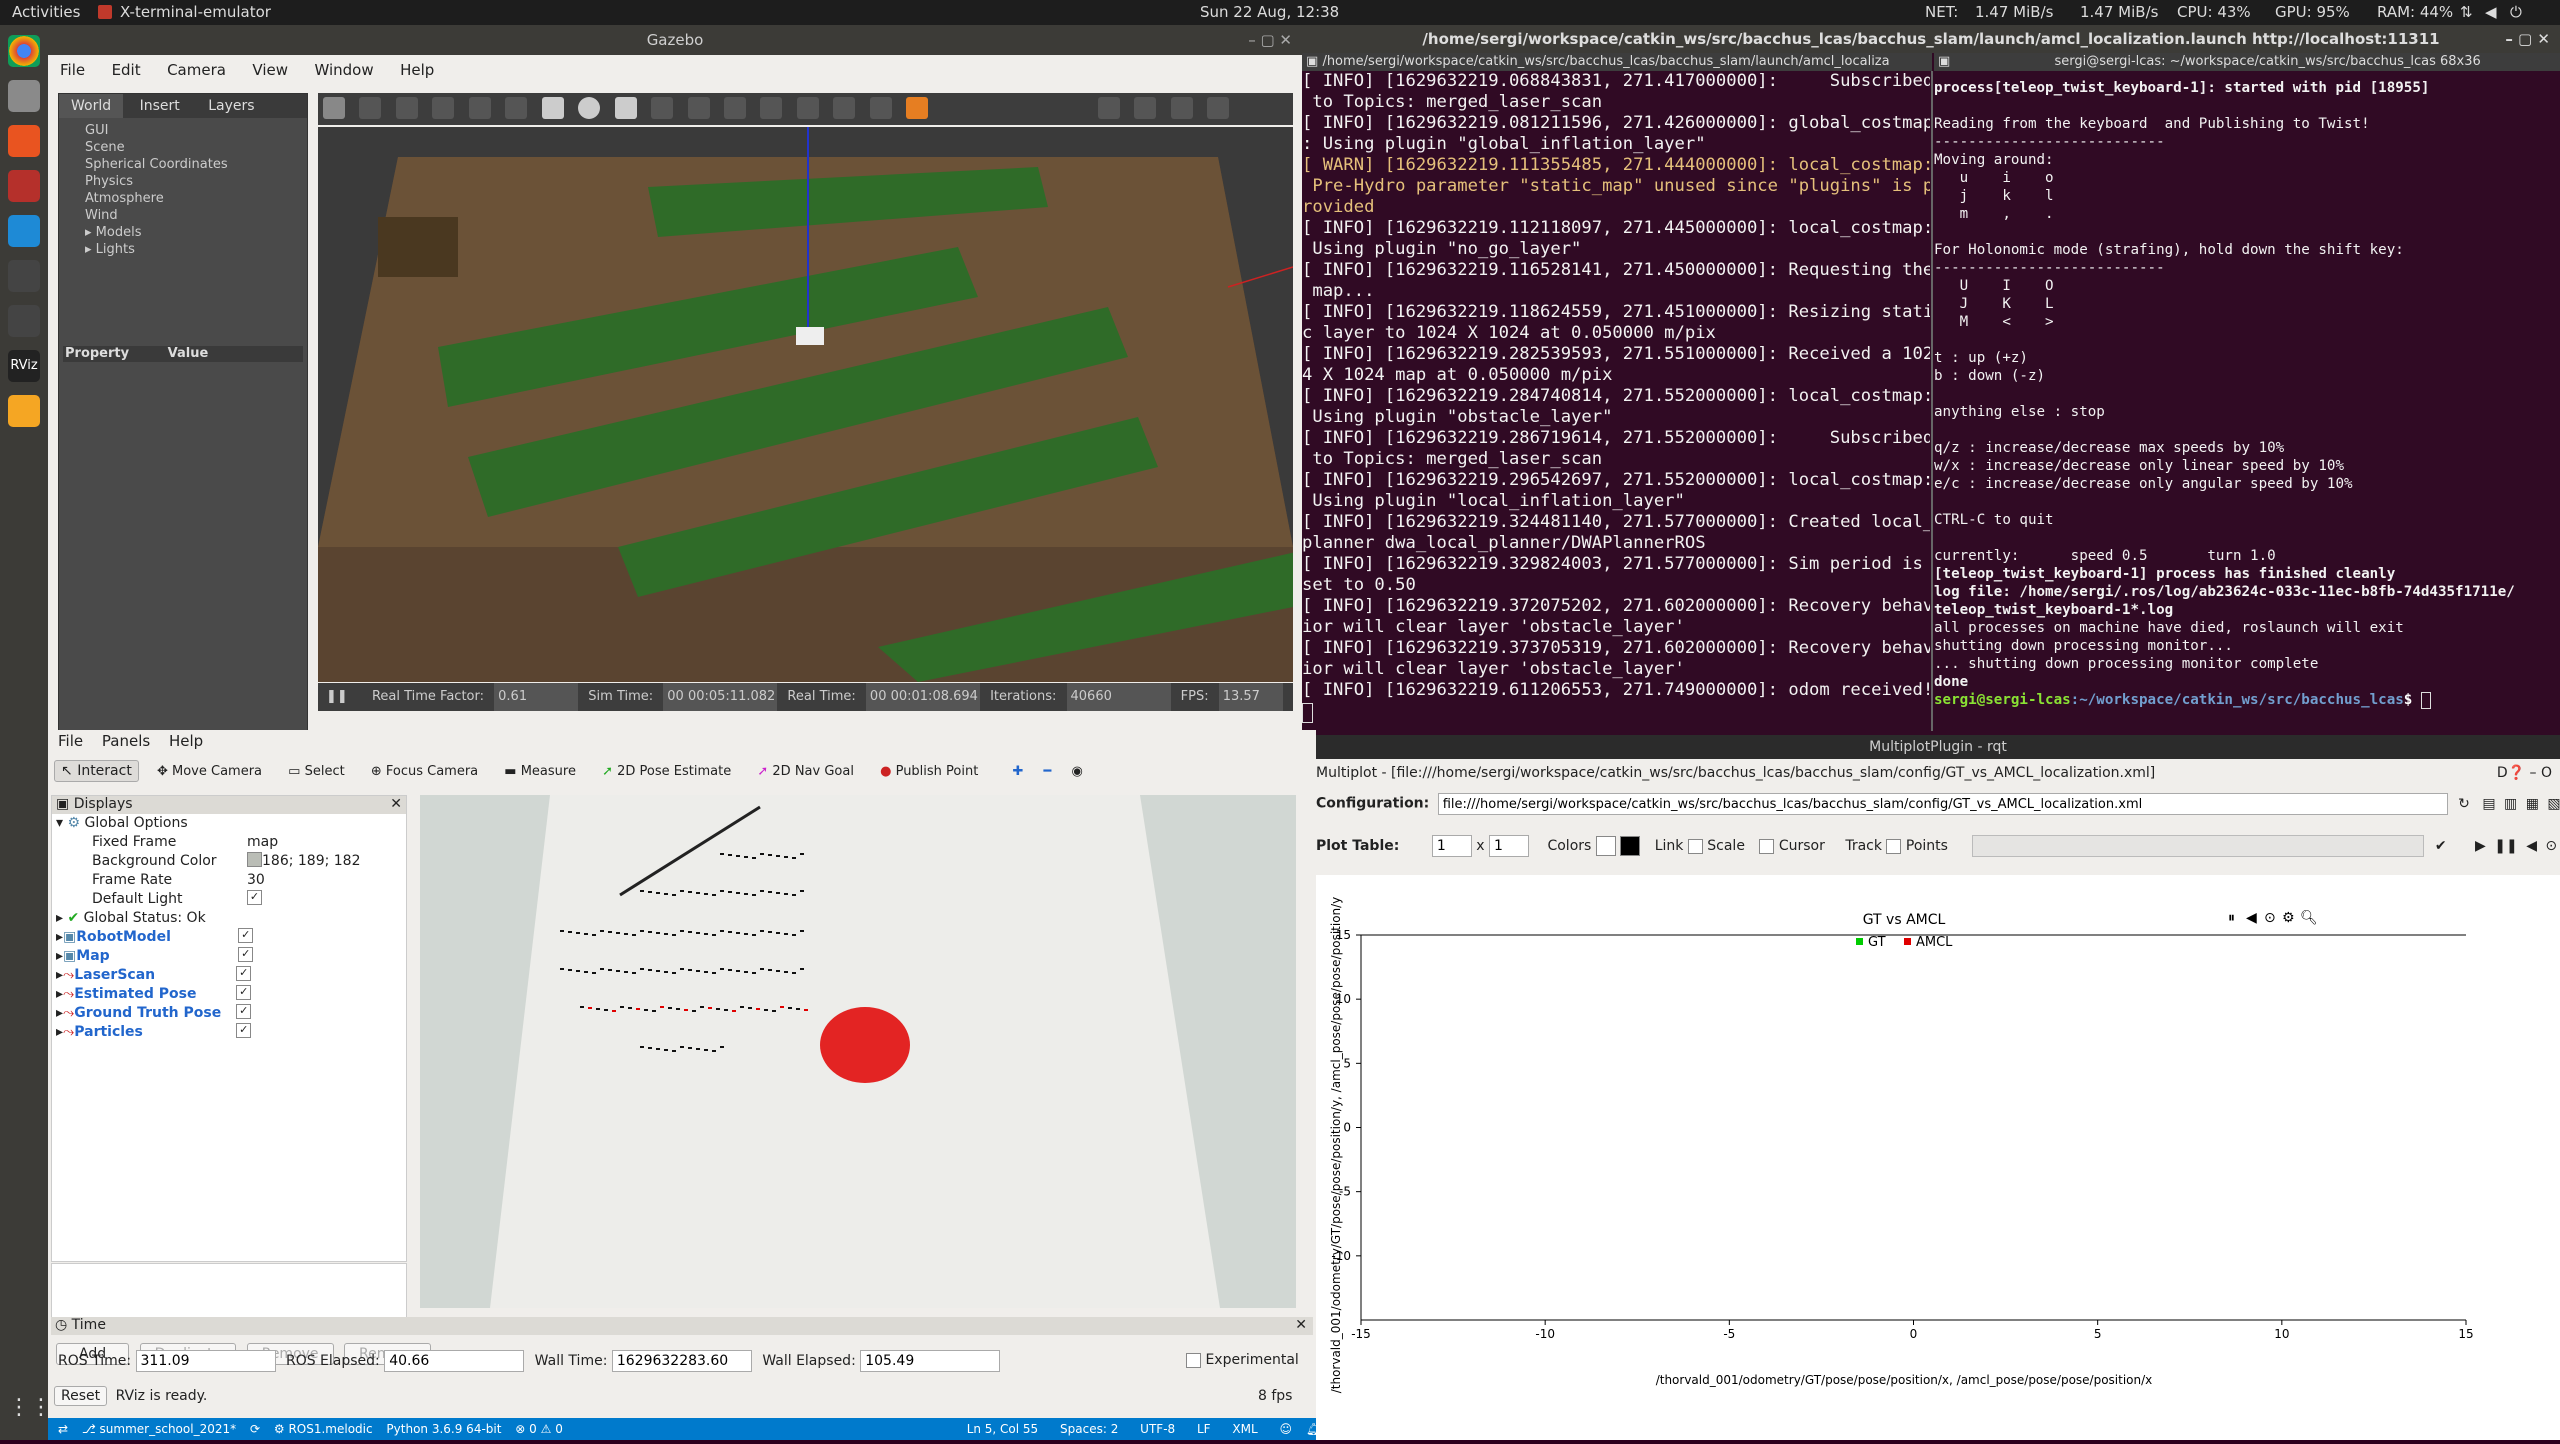 Image resolution: width=2560 pixels, height=1444 pixels. Describe the element at coordinates (417, 70) in the screenshot. I see `menu-help: Help` at that location.